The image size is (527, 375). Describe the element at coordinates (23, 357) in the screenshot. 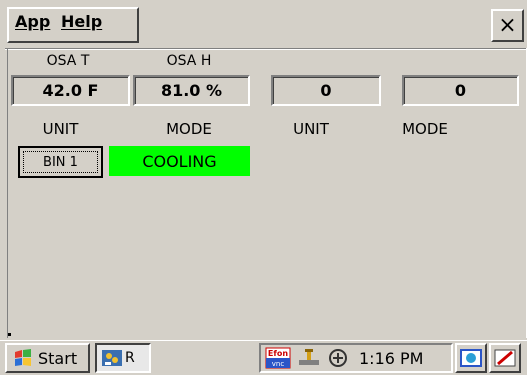

I see `windows-flag-icon` at that location.